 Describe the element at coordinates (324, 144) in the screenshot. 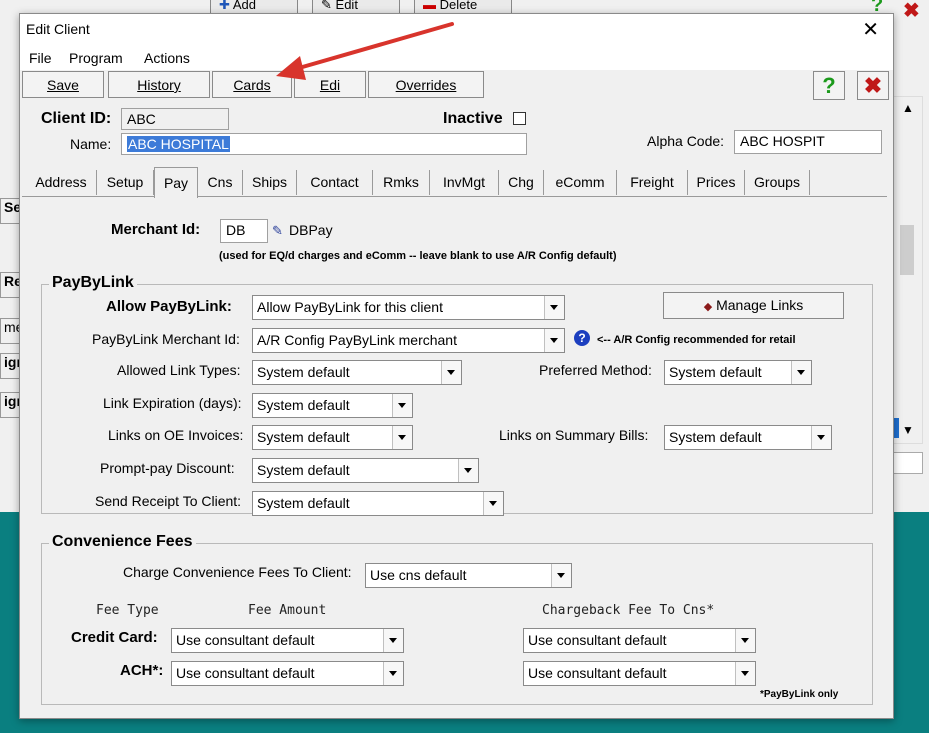

I see `name-field: ABC HOSPITAL` at that location.